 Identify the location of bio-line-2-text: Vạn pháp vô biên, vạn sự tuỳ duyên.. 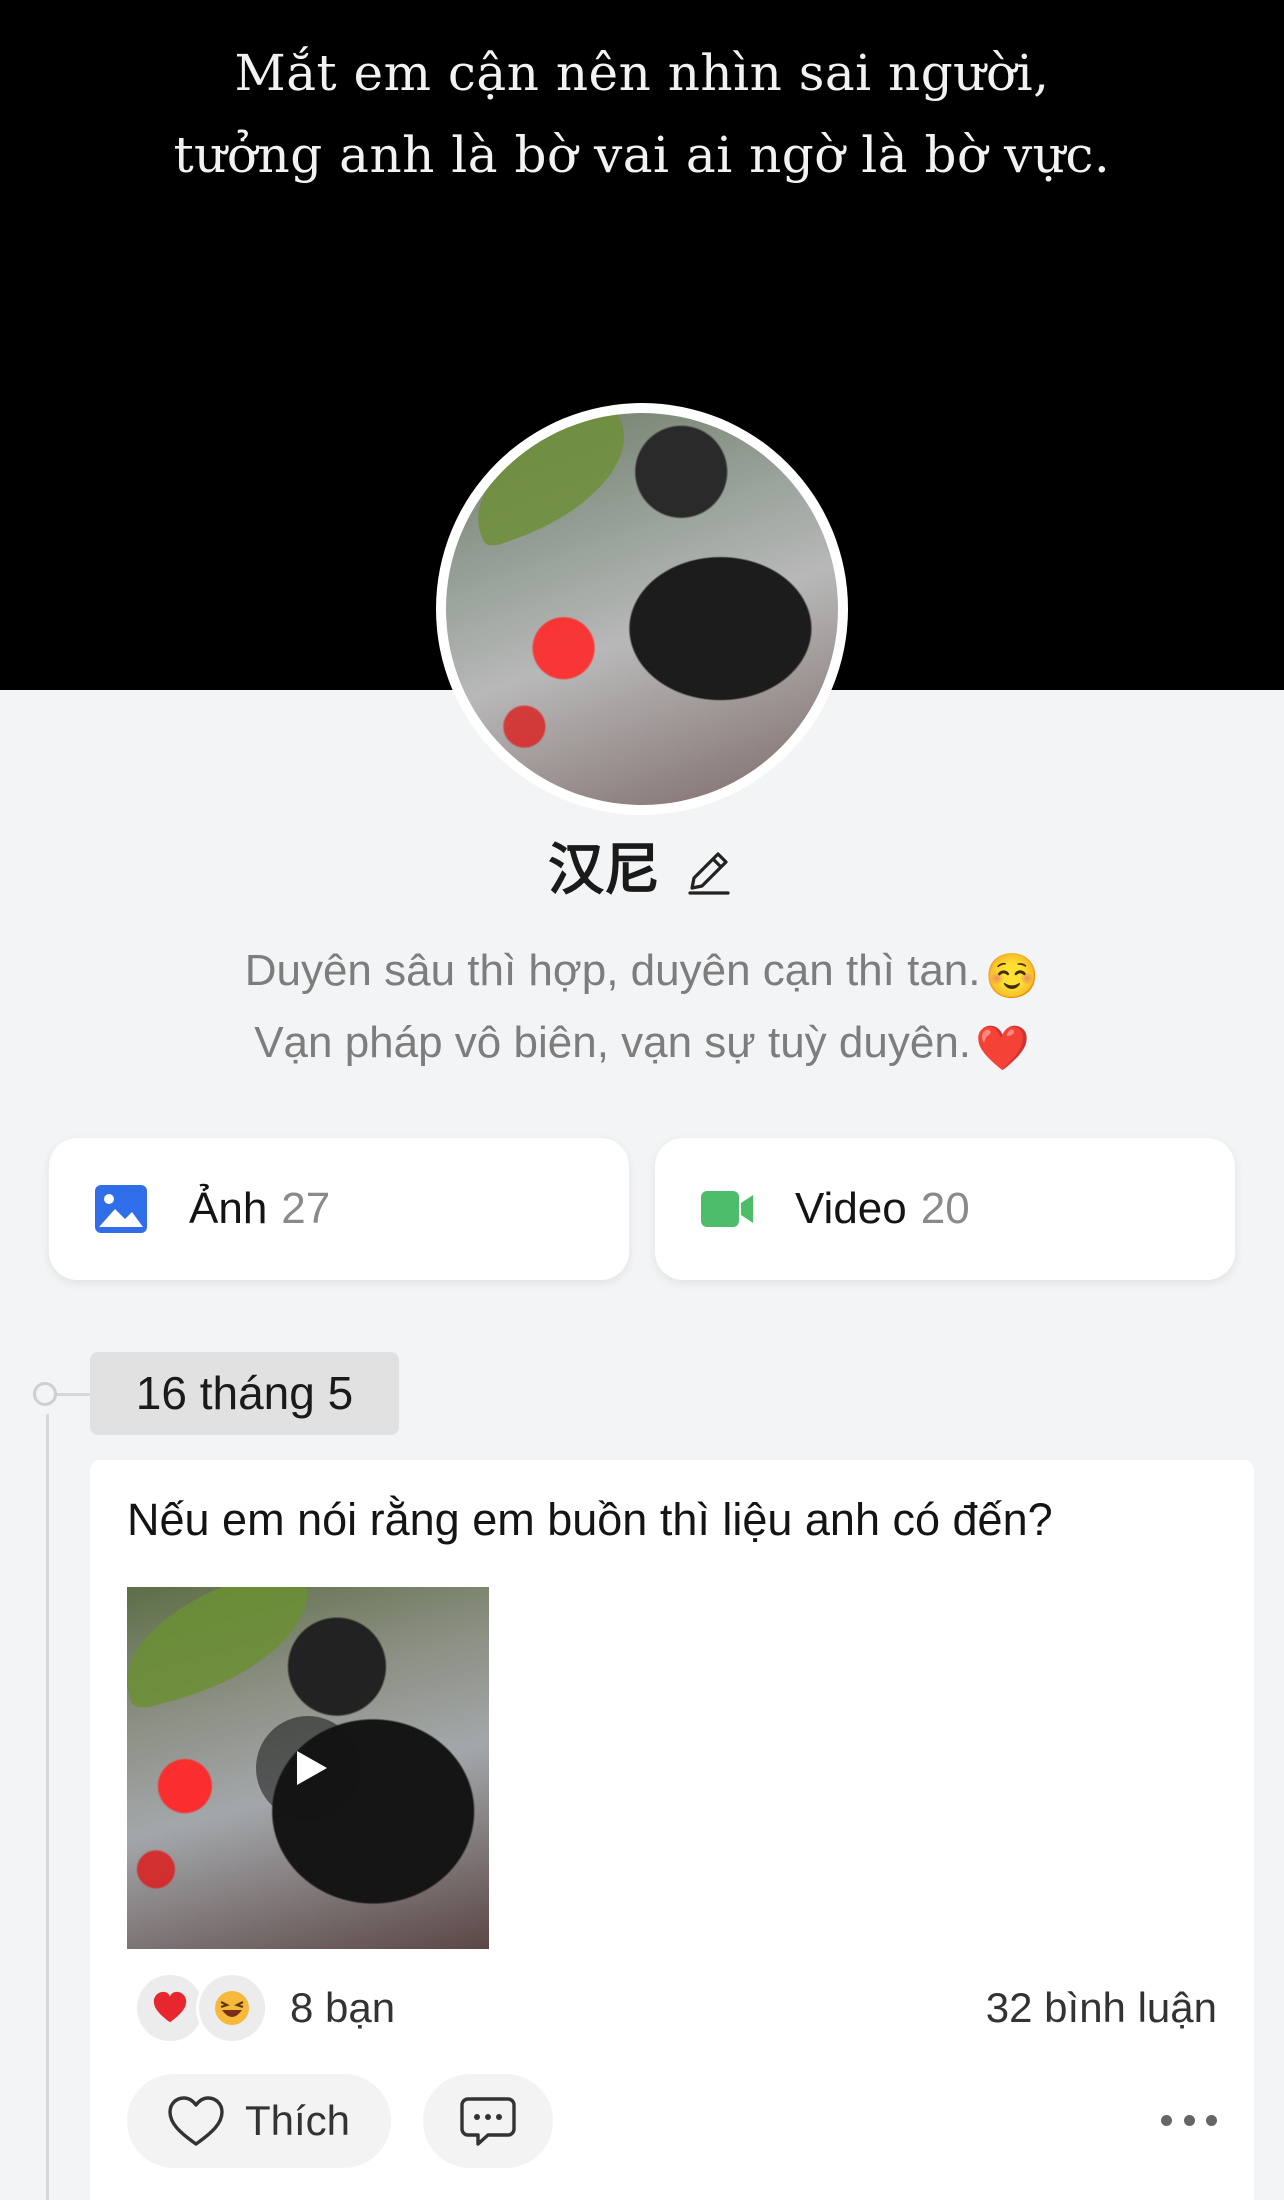
(613, 1042).